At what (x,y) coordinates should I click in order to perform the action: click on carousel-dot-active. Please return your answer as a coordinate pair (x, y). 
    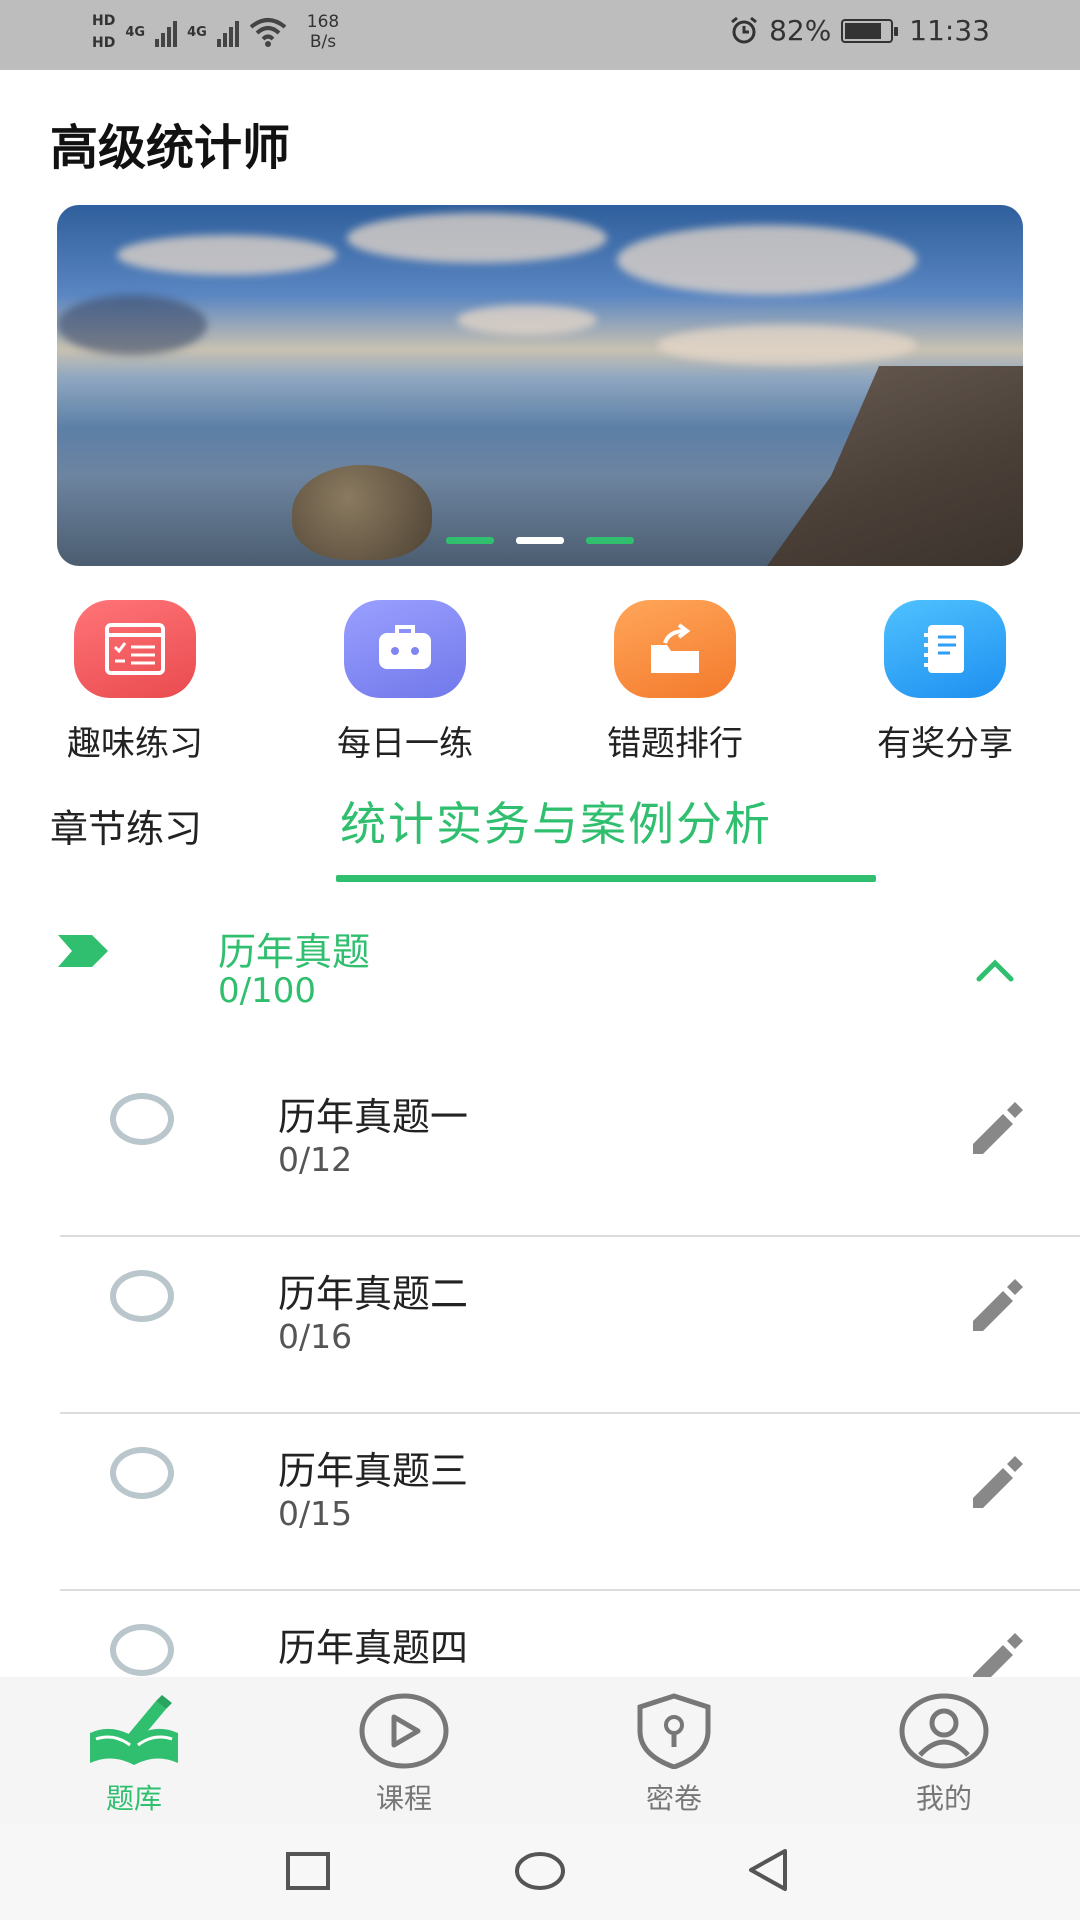
    Looking at the image, I should click on (540, 540).